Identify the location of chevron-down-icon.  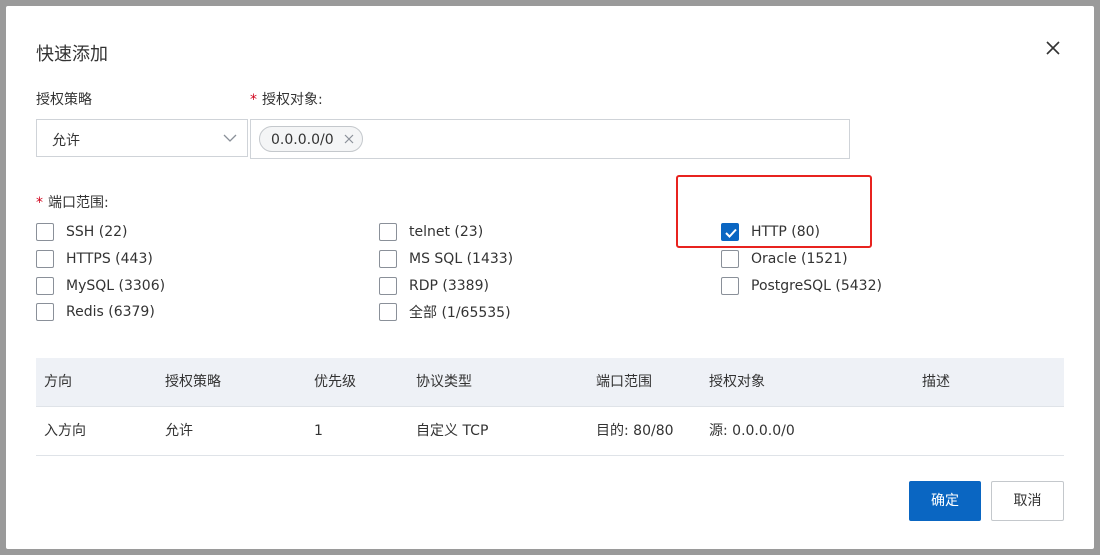
(230, 138).